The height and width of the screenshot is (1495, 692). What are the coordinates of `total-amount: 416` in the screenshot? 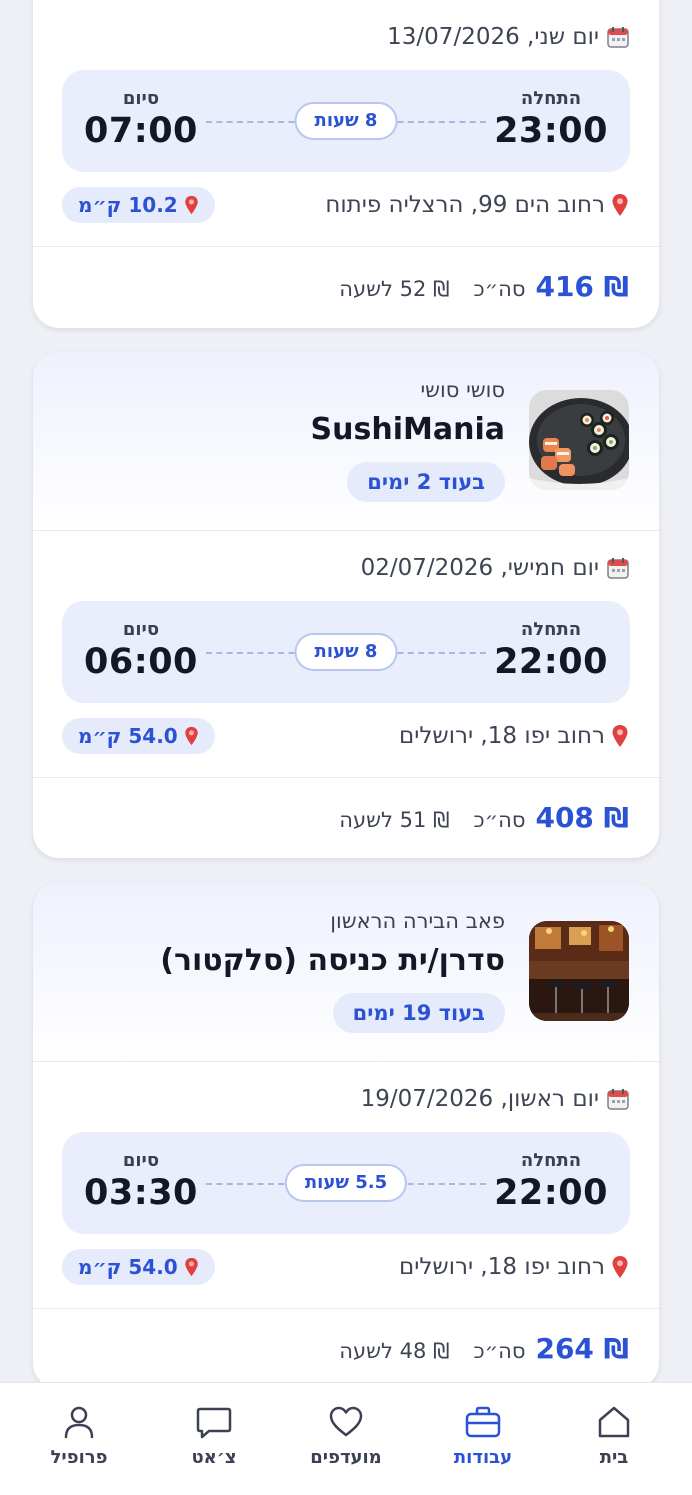 It's located at (564, 286).